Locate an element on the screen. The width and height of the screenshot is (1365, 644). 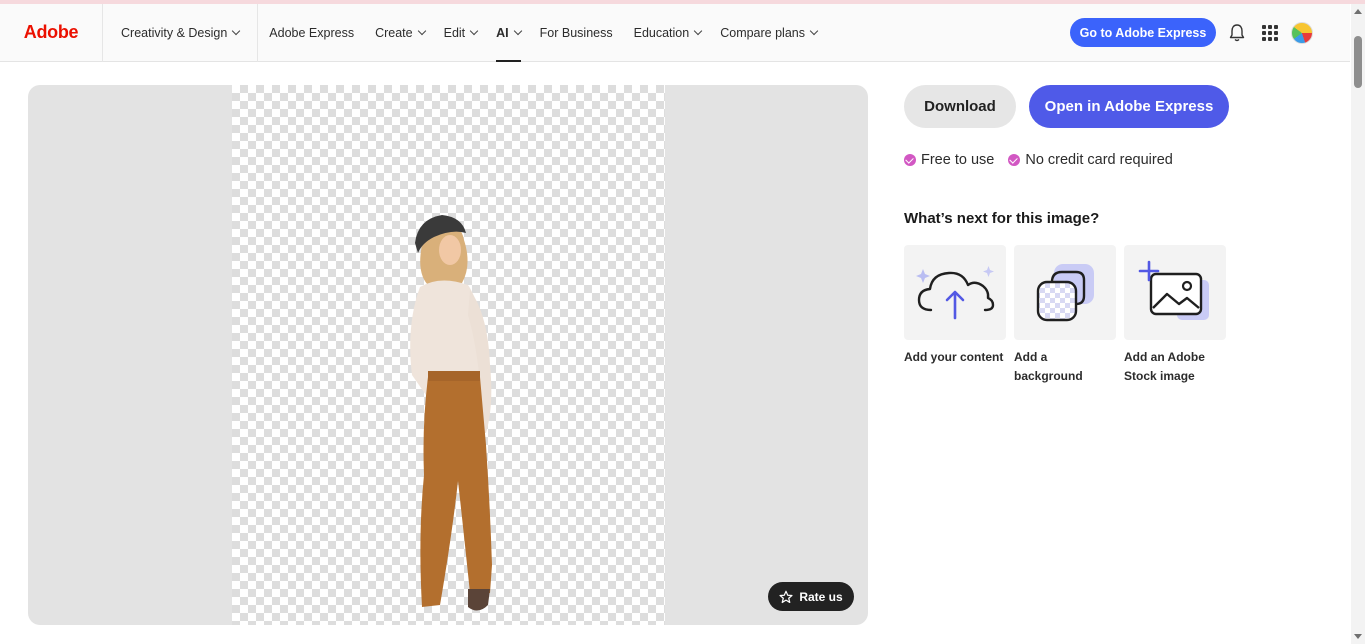
nav-item-adobe-express: Adobe Express is located at coordinates (311, 33).